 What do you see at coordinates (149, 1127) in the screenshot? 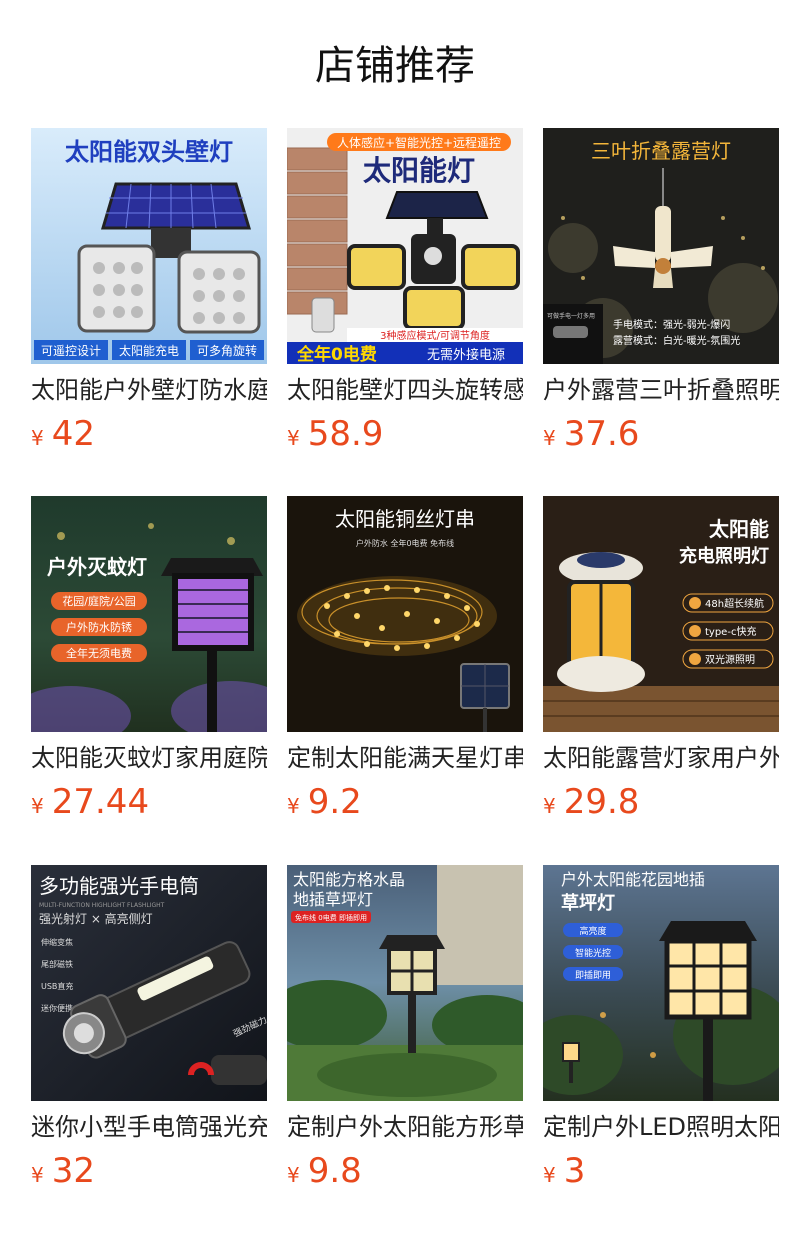
I see `product-name: 迷你小型手电筒强光充电` at bounding box center [149, 1127].